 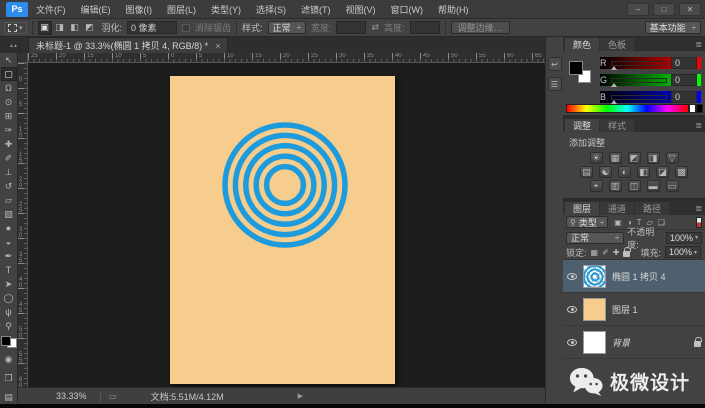 What do you see at coordinates (9, 60) in the screenshot?
I see `move-tool: ↖` at bounding box center [9, 60].